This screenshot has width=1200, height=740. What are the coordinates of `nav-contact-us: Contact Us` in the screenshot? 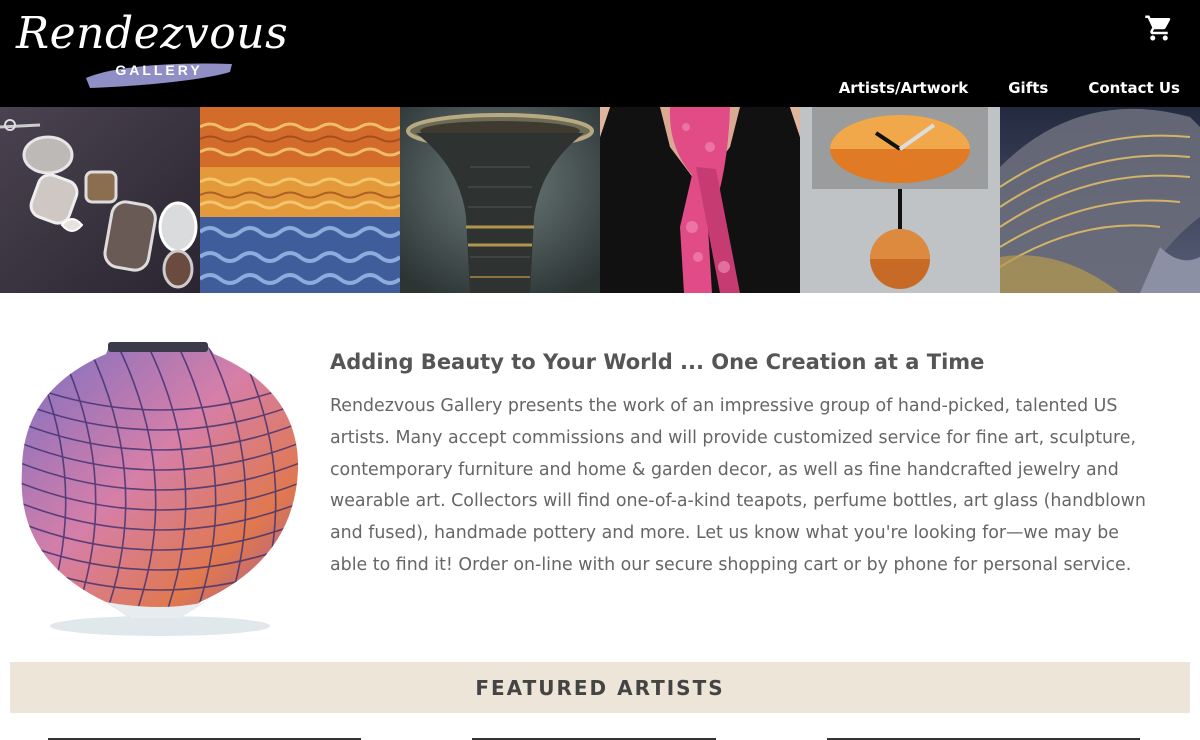 It's located at (1134, 88).